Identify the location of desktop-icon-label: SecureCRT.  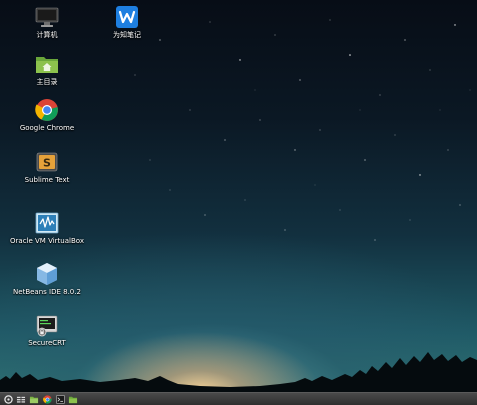
(47, 343).